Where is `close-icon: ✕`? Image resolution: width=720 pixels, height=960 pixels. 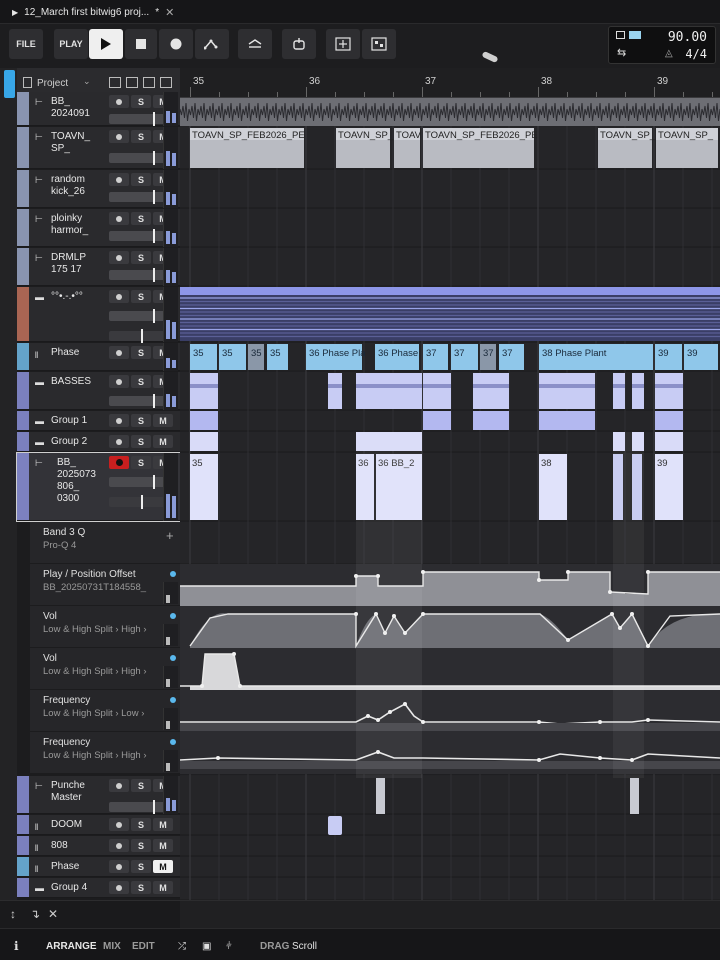 close-icon: ✕ is located at coordinates (53, 914).